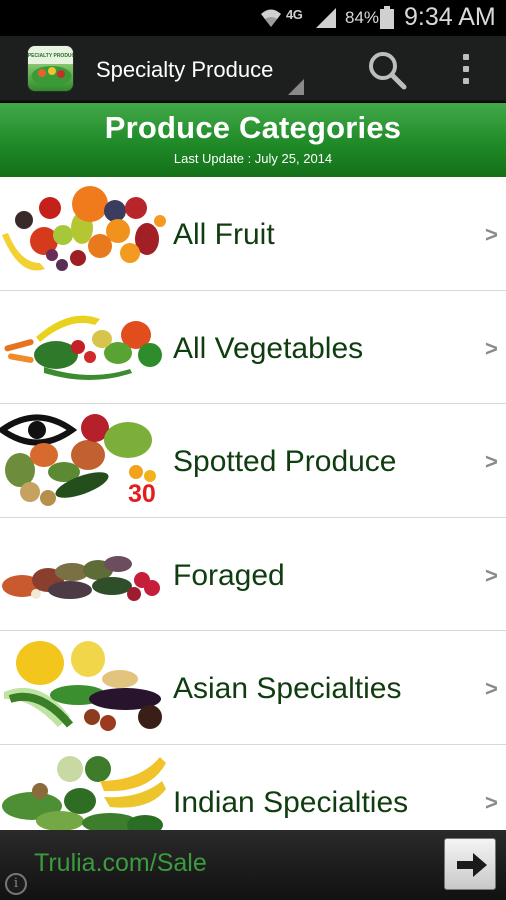  I want to click on asian-specialties-image, so click(83, 686).